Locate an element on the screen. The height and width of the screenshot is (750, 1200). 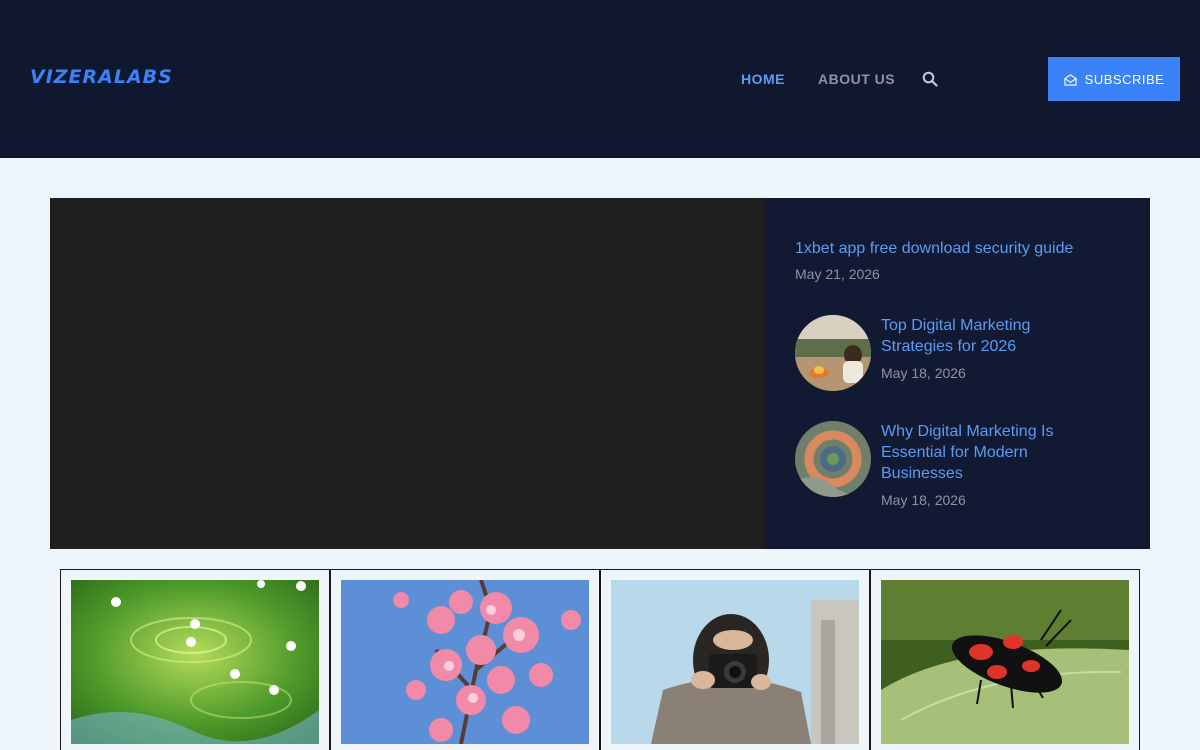
site-logo: VIZERALABS is located at coordinates (101, 77).